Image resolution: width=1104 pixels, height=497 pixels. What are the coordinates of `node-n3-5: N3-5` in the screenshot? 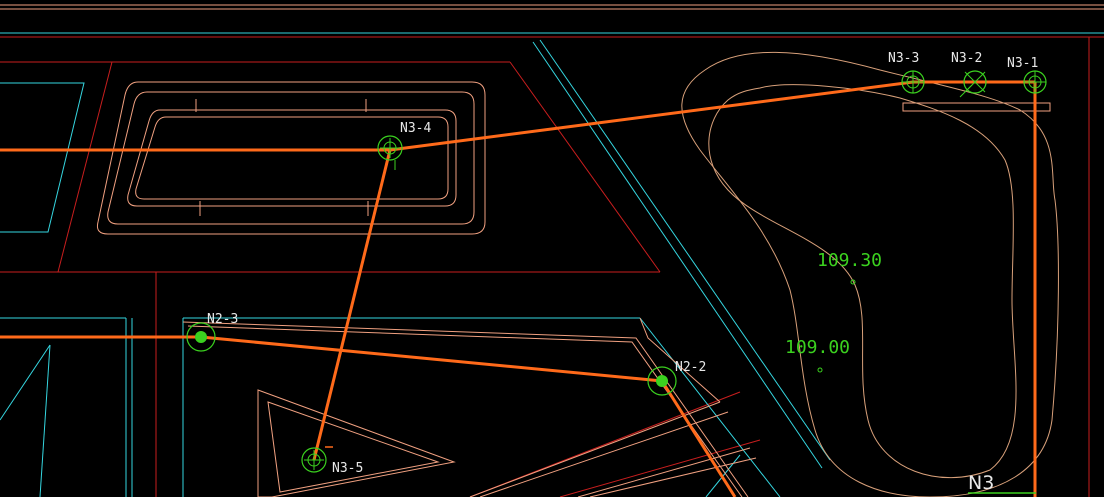 It's located at (332, 461).